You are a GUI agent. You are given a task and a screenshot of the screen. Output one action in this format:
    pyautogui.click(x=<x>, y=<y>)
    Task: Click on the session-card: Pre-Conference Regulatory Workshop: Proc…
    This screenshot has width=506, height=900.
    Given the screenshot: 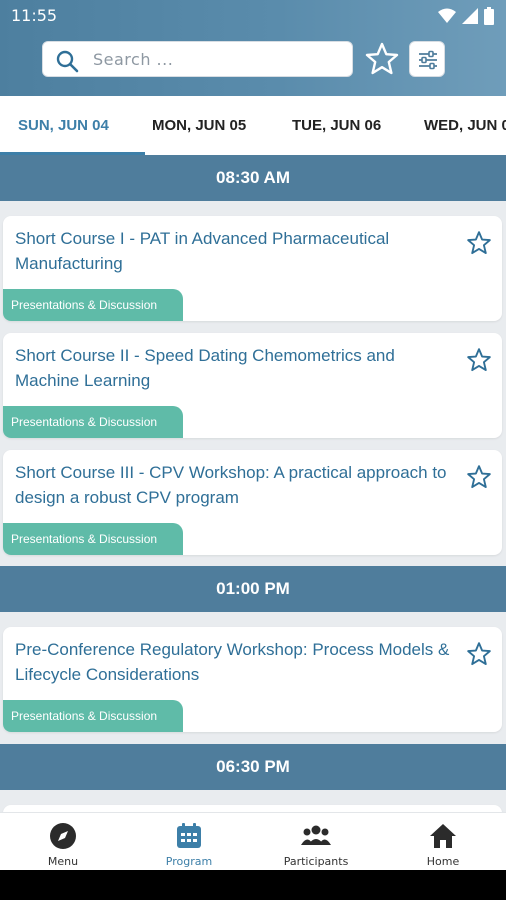 What is the action you would take?
    pyautogui.click(x=252, y=679)
    